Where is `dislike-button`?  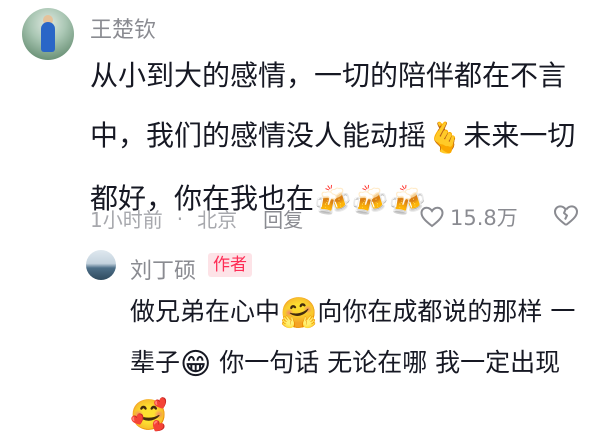
dislike-button is located at coordinates (566, 218).